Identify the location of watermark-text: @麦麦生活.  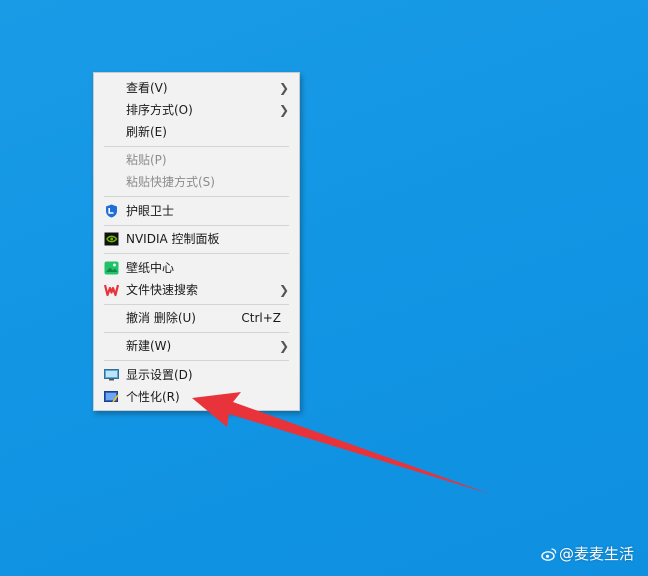
(596, 554).